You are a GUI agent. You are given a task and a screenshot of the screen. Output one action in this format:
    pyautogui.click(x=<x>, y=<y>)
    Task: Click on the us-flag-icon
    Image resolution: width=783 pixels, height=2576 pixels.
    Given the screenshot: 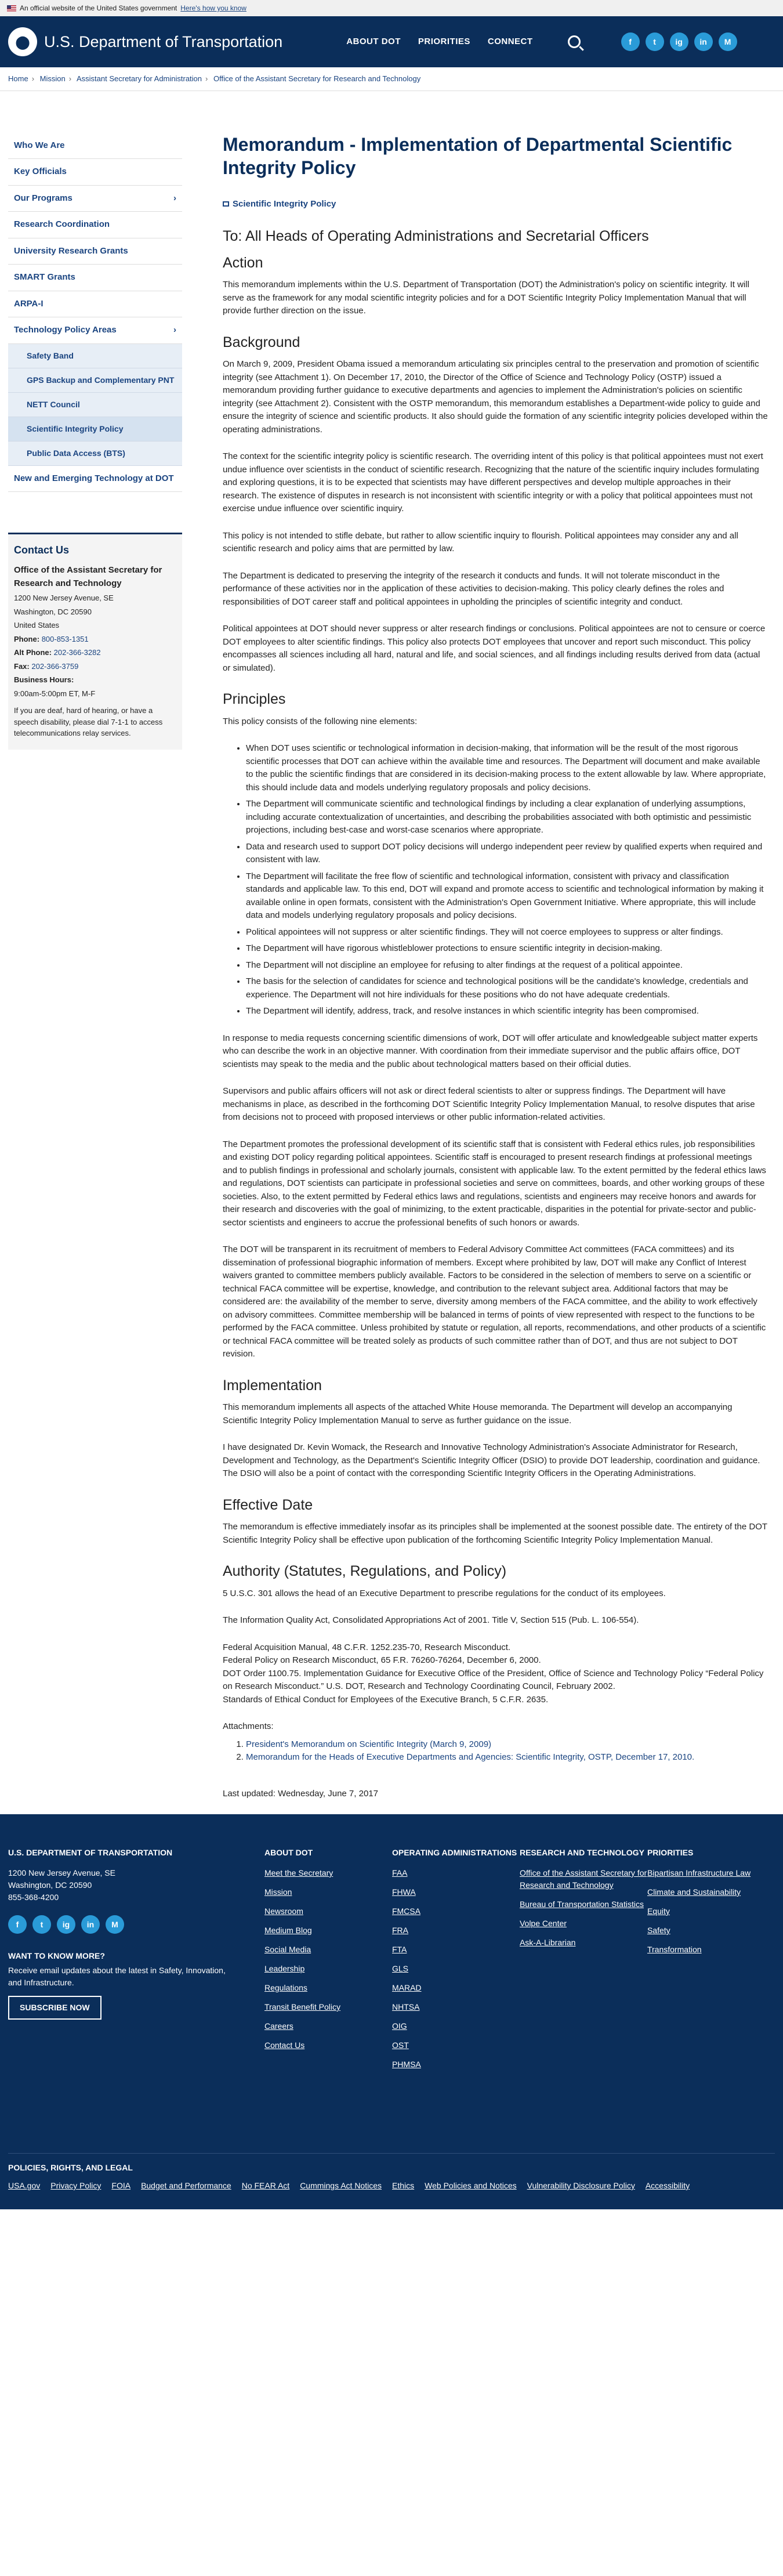 What is the action you would take?
    pyautogui.click(x=11, y=8)
    